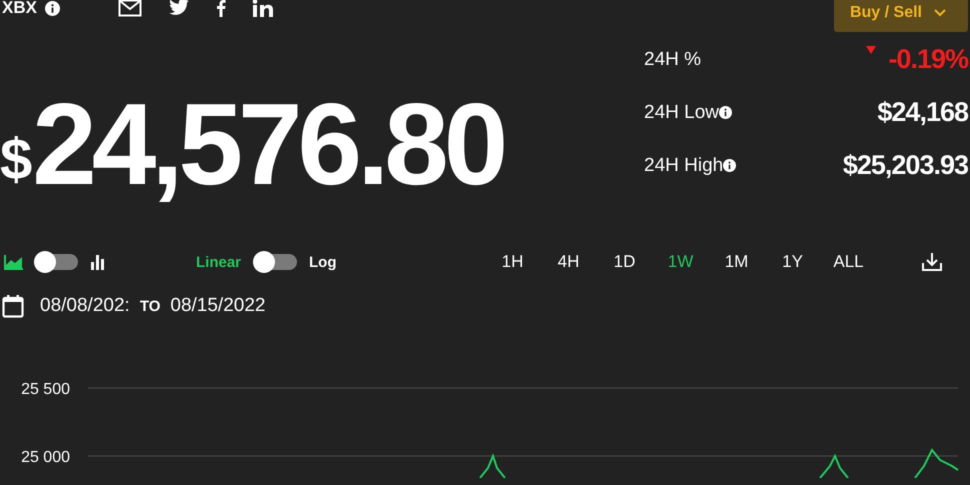 This screenshot has width=970, height=485. Describe the element at coordinates (792, 262) in the screenshot. I see `timeframe-tab: 1Y` at that location.